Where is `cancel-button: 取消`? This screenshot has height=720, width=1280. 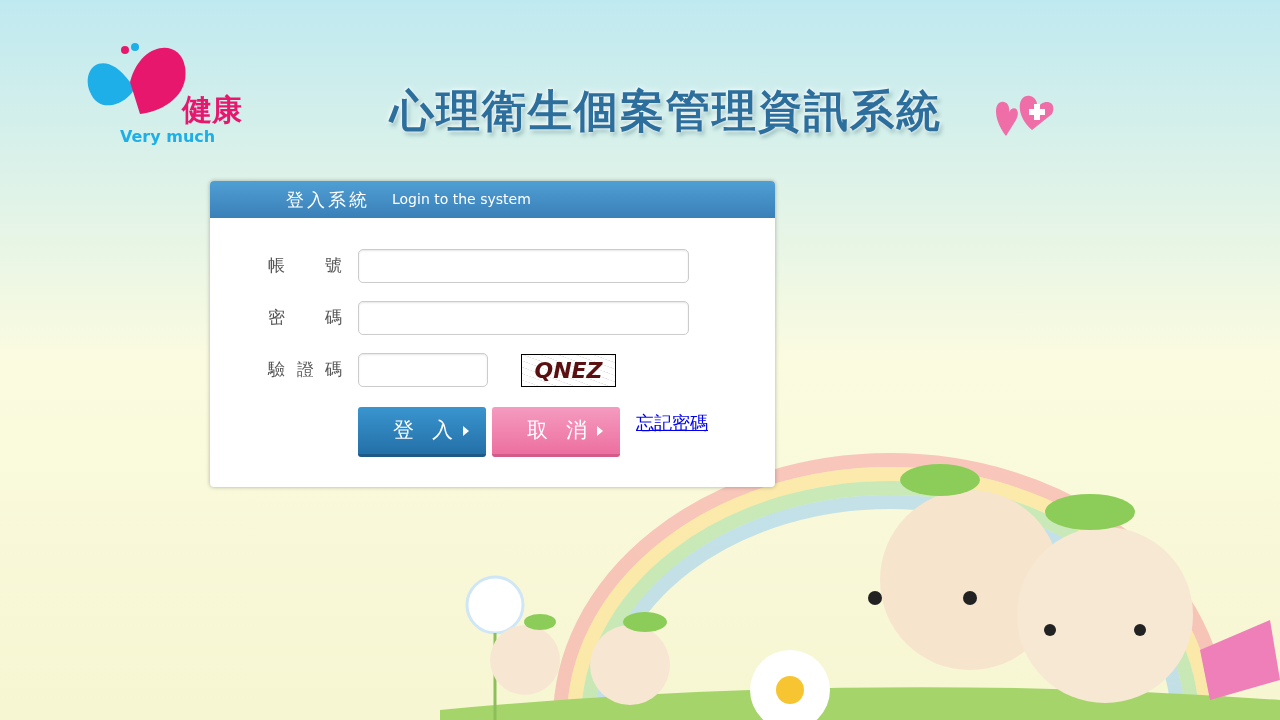 cancel-button: 取消 is located at coordinates (556, 432).